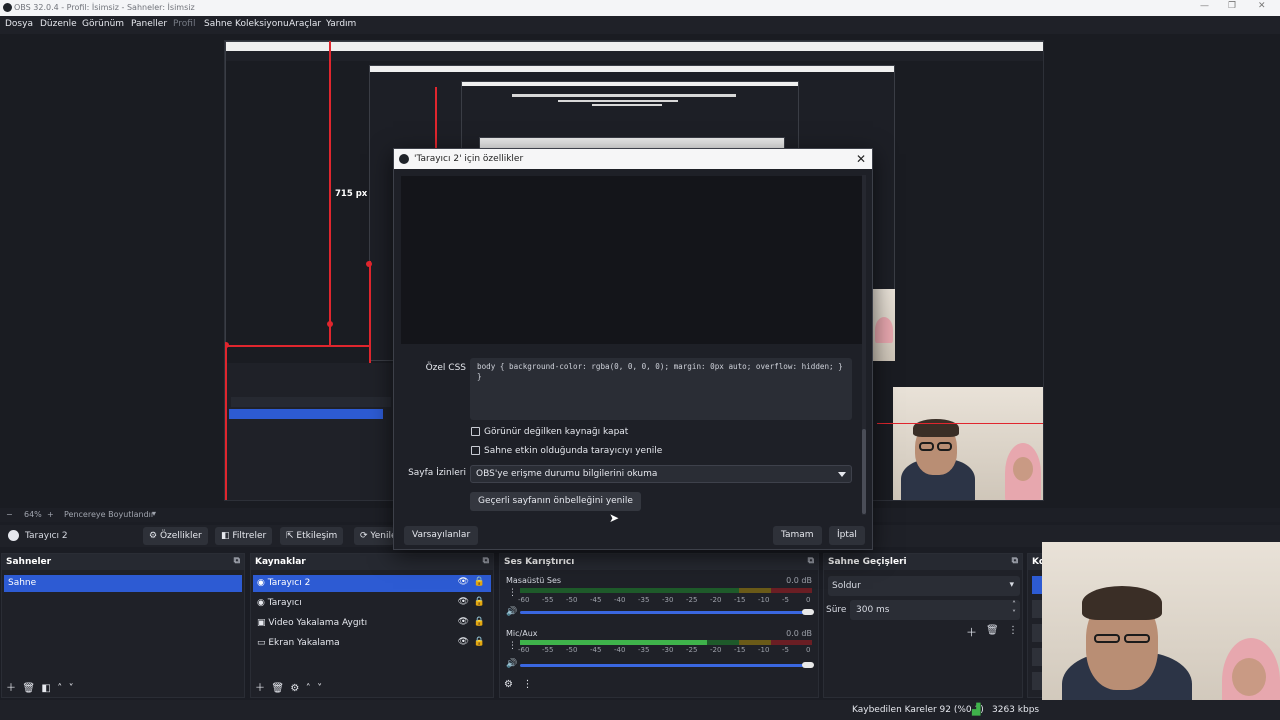 The width and height of the screenshot is (1280, 720). I want to click on defaults-button: Varsayılanlar, so click(441, 535).